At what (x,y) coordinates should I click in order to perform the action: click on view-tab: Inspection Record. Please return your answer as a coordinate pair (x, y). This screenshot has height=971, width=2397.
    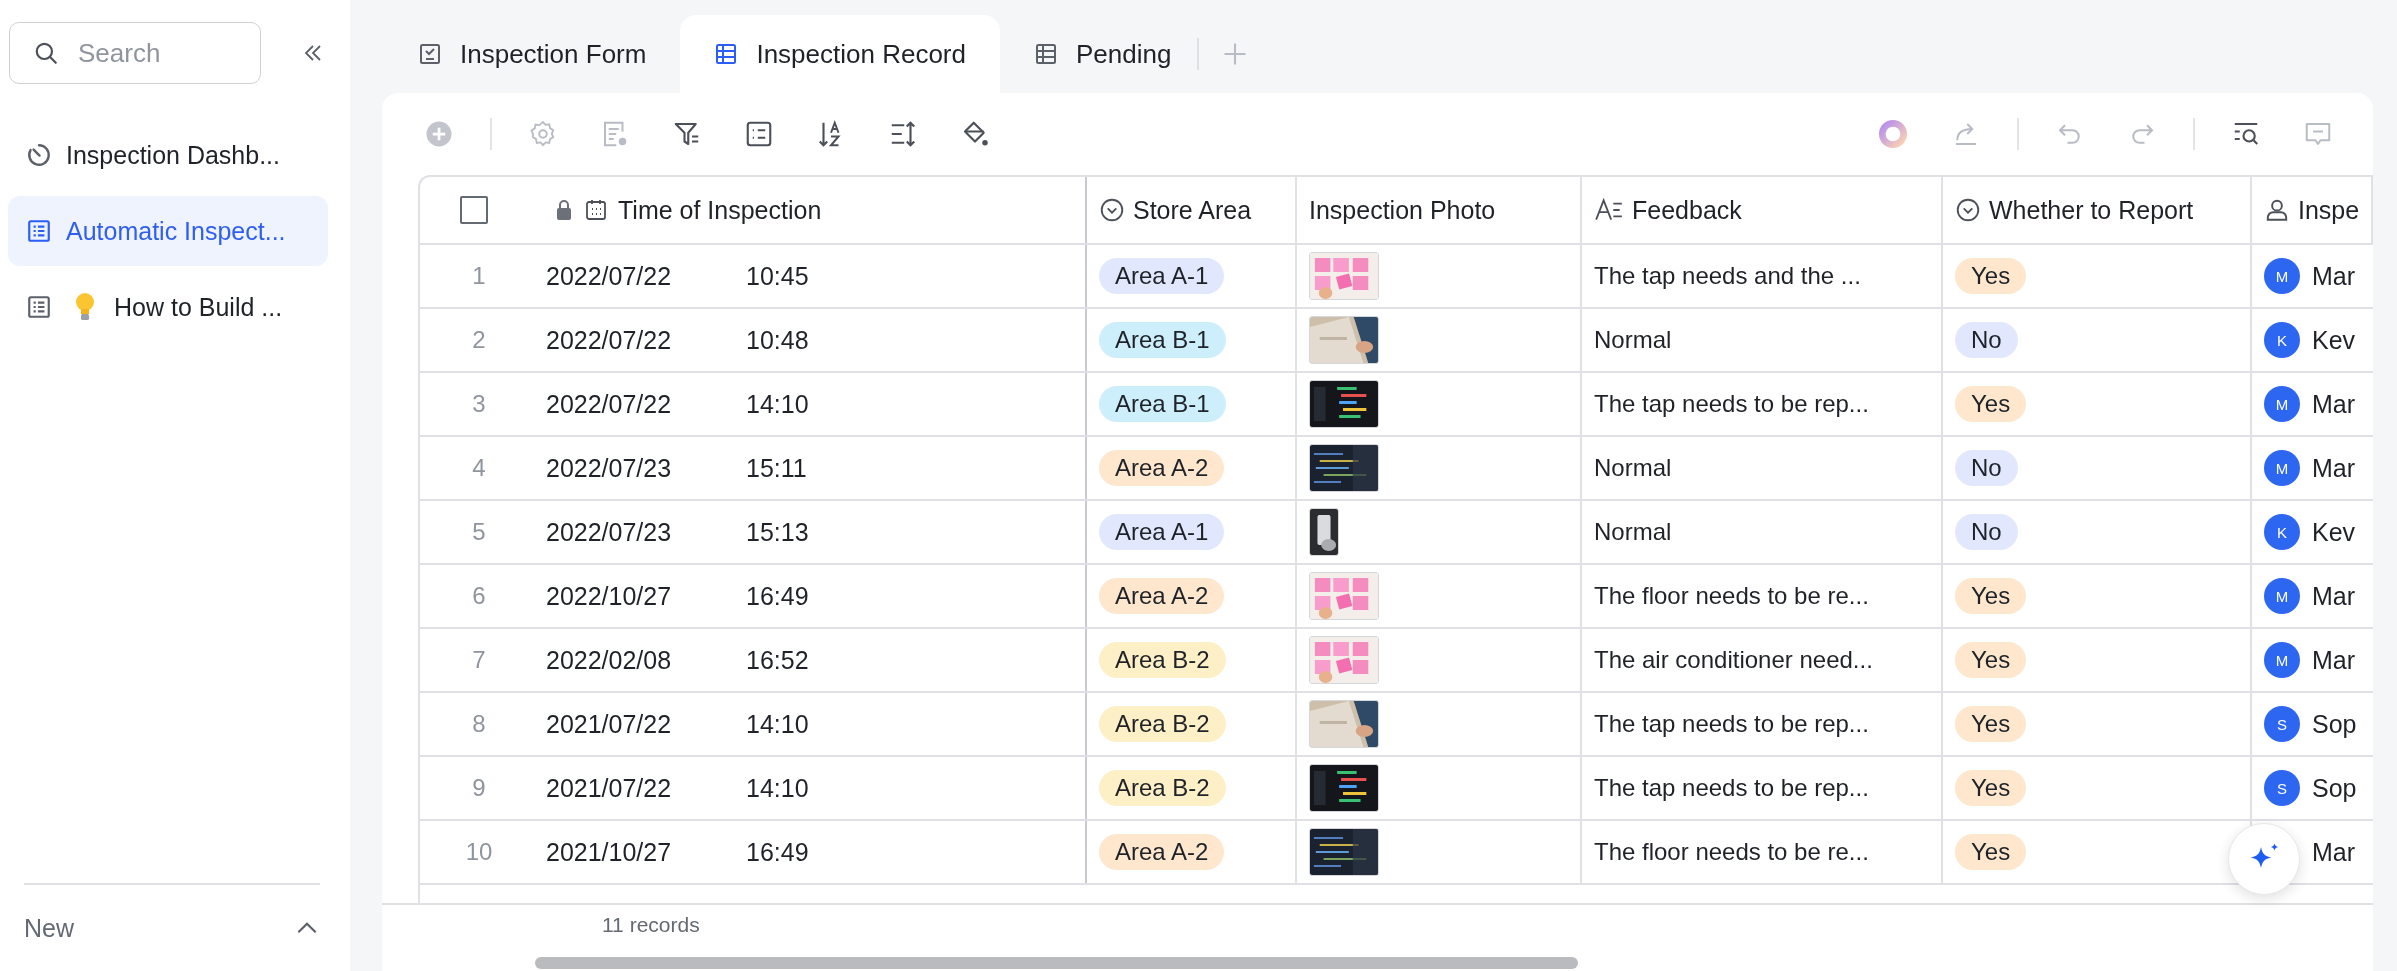
    Looking at the image, I should click on (840, 54).